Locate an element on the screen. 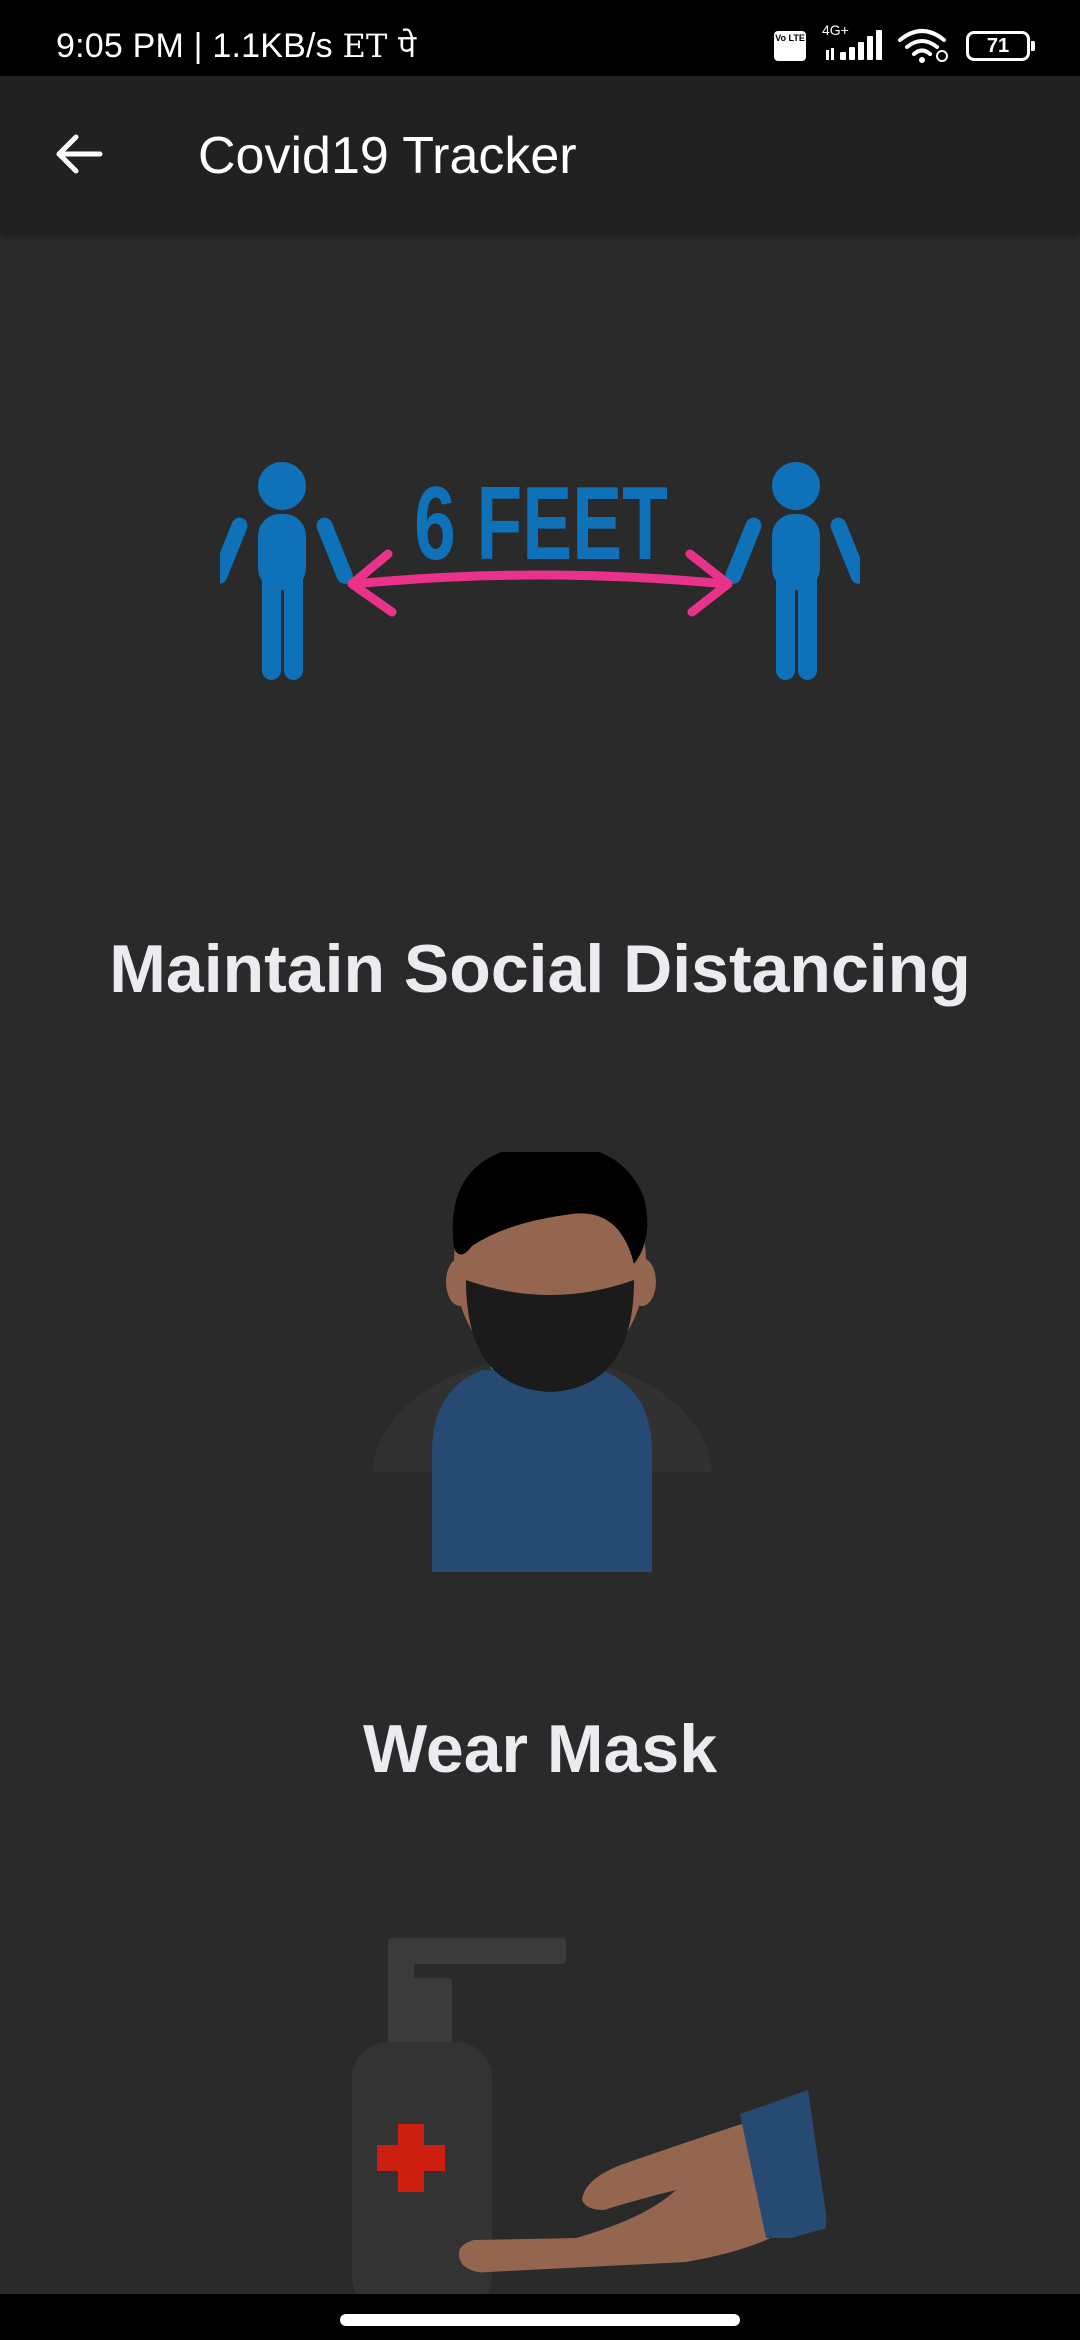  wear-mask-illustration is located at coordinates (542, 1362).